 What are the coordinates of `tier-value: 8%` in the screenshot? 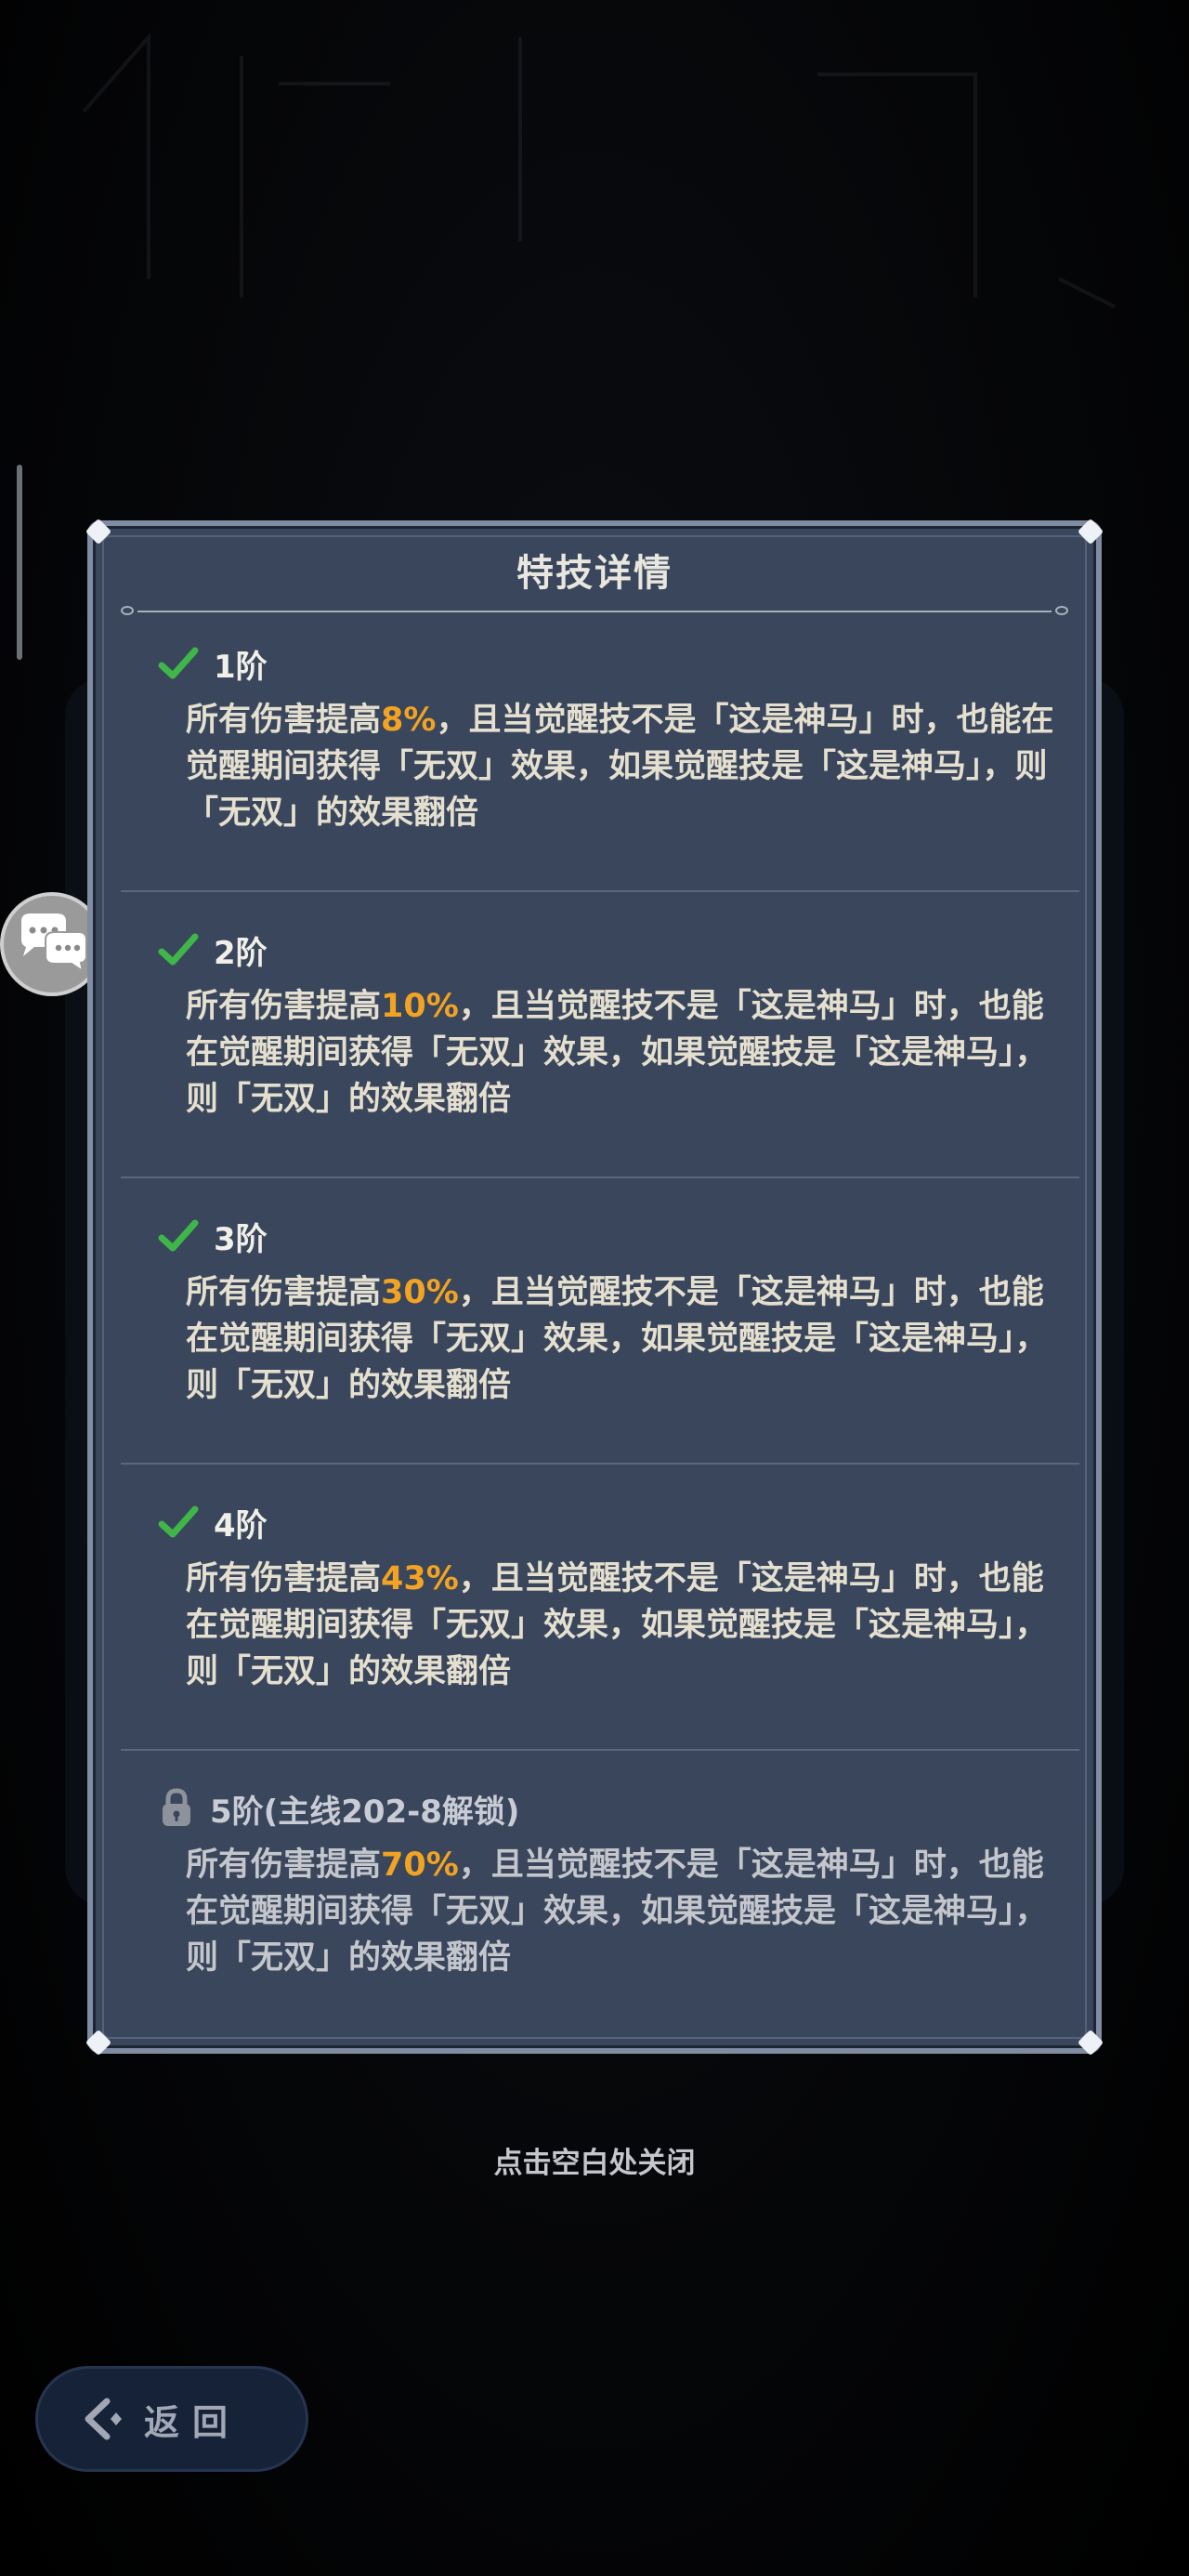 It's located at (409, 720).